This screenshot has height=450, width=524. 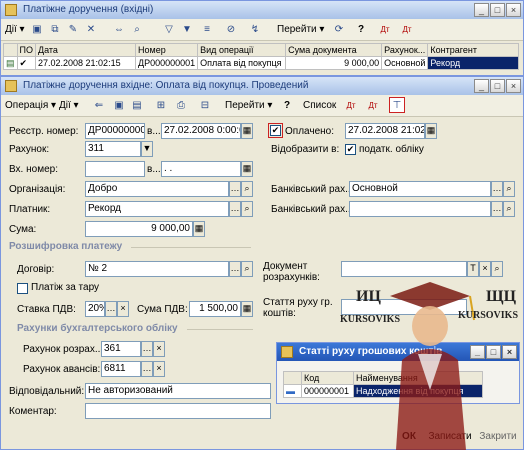 What do you see at coordinates (137, 106) in the screenshot?
I see `save-icon: ▤` at bounding box center [137, 106].